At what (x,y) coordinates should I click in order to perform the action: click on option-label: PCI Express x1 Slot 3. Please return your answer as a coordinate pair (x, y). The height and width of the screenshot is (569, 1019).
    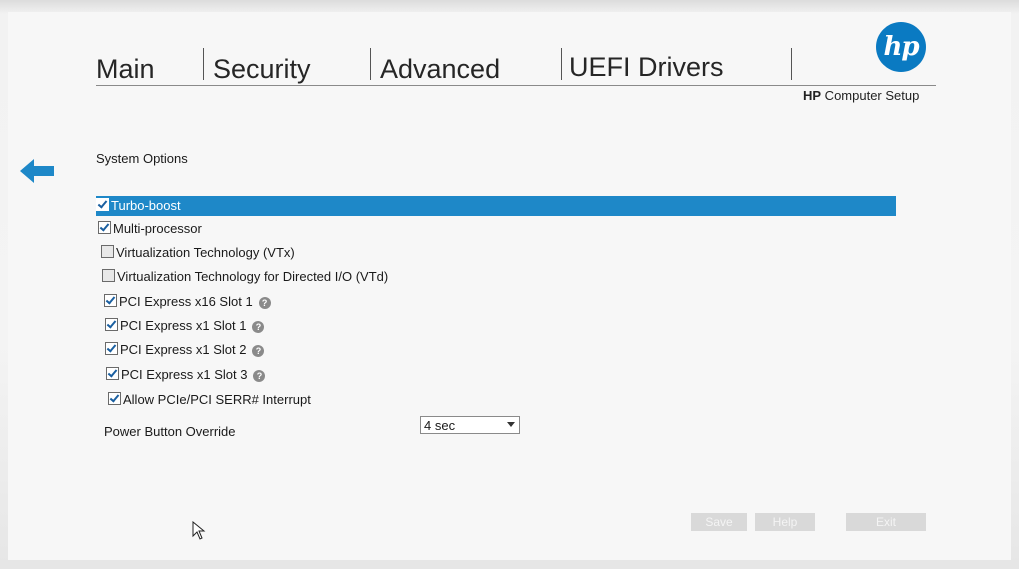
    Looking at the image, I should click on (184, 374).